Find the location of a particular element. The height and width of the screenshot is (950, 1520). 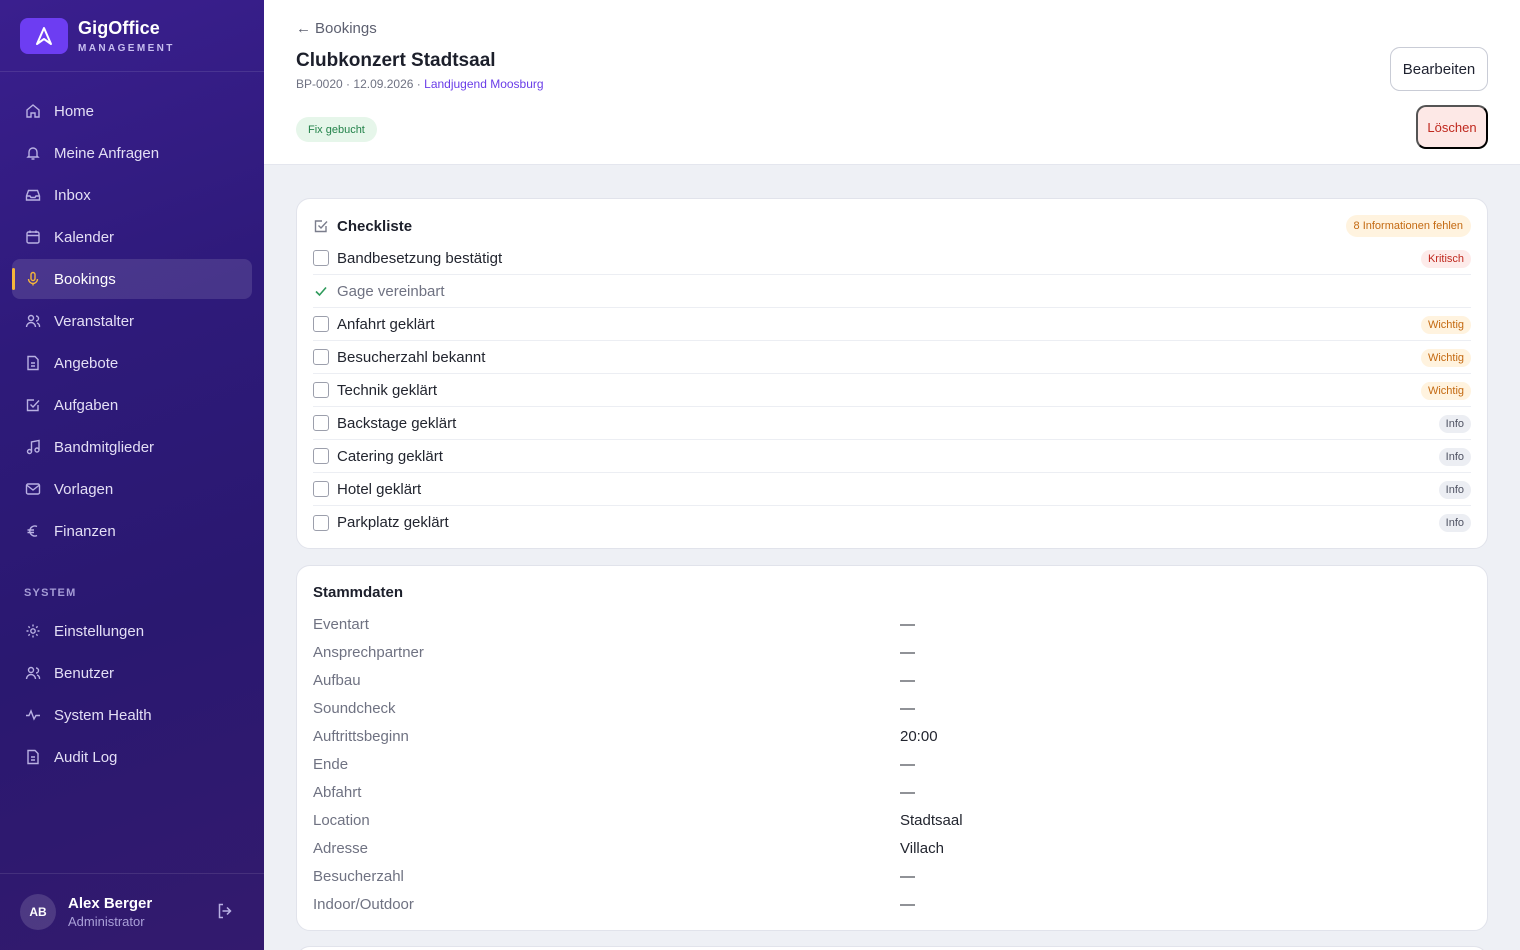

nav-item-finanzen: Finanzen is located at coordinates (132, 531).